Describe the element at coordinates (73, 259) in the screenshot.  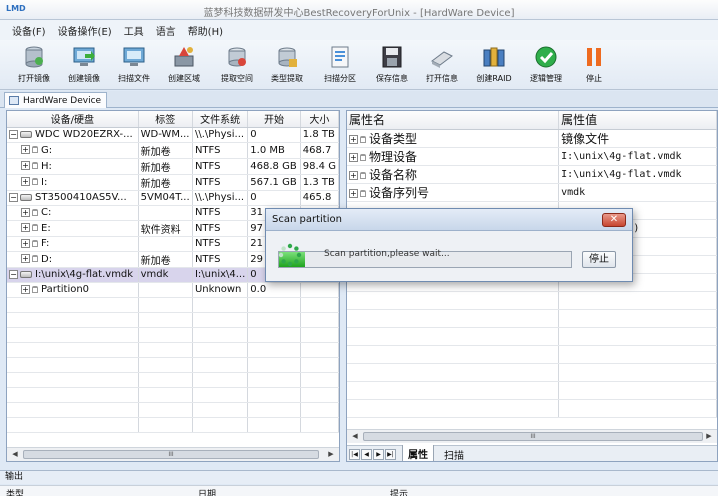
I see `device-name-cell: + D:` at that location.